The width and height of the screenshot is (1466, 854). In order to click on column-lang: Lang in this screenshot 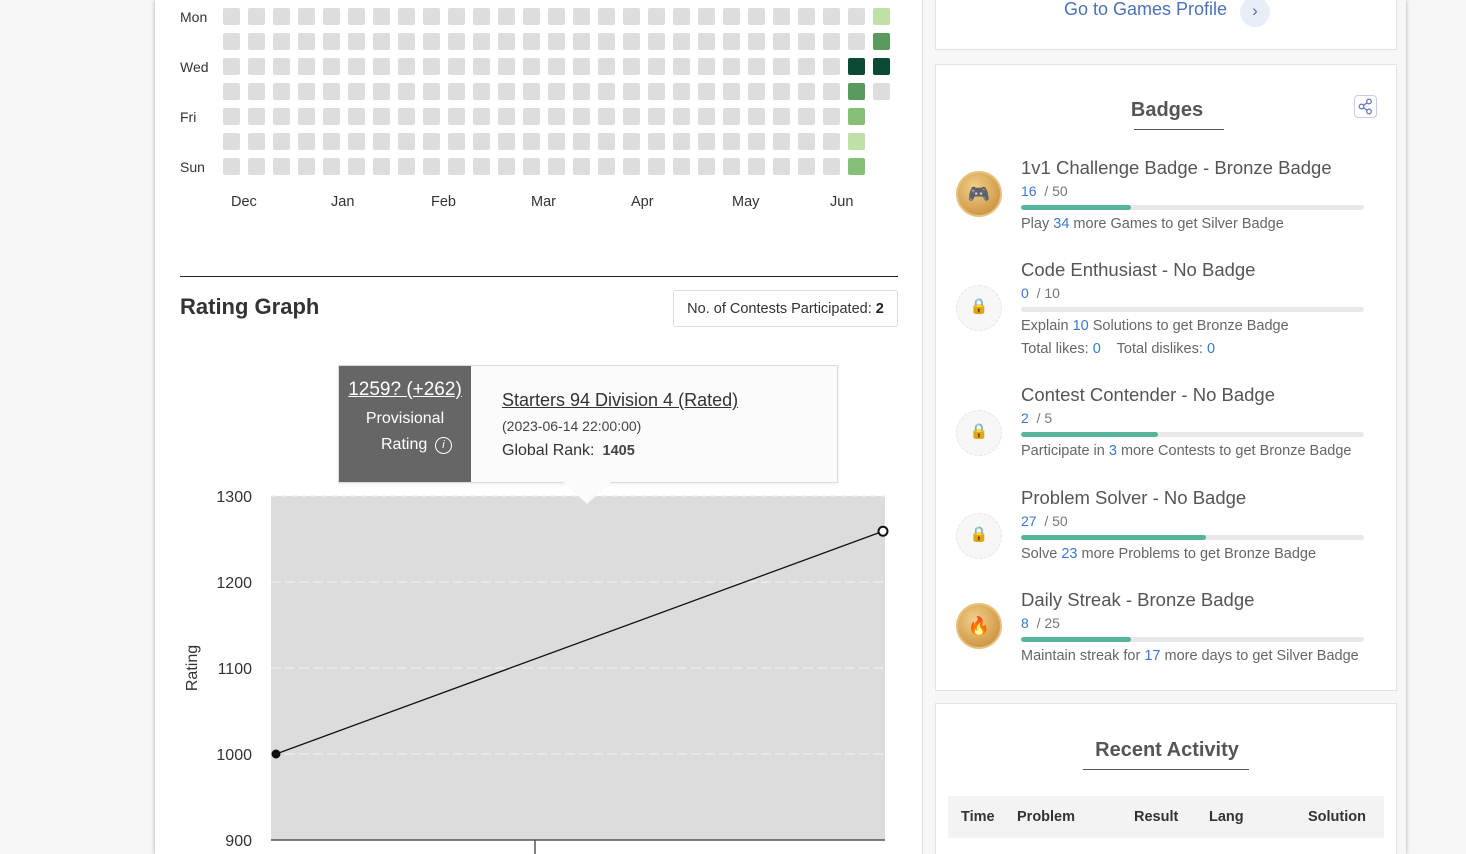, I will do `click(1226, 817)`.